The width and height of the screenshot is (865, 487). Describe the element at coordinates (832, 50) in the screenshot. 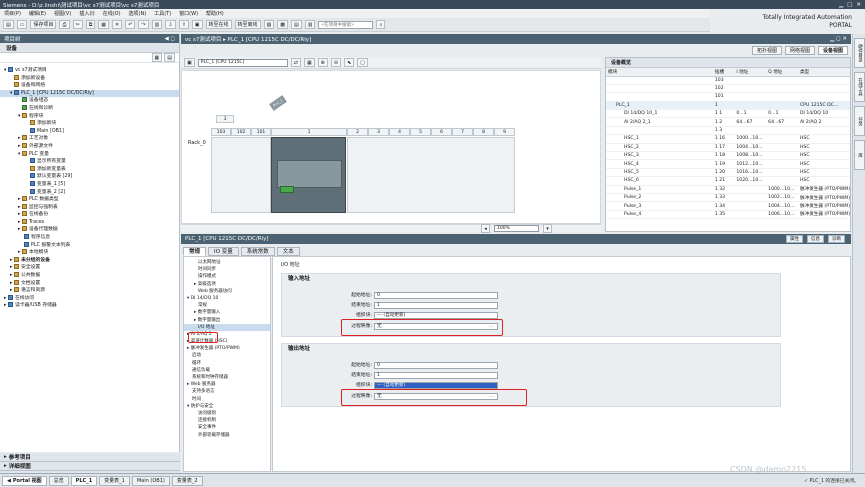

I see `tab-device-view: 设备视图` at that location.